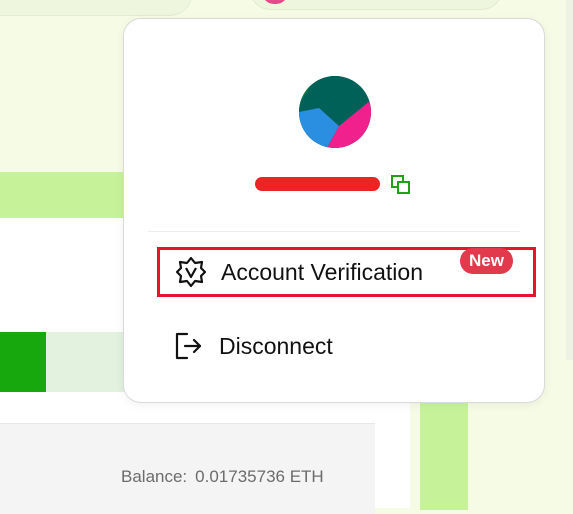 The image size is (573, 514). I want to click on account-verification-button: Account Verification New, so click(346, 272).